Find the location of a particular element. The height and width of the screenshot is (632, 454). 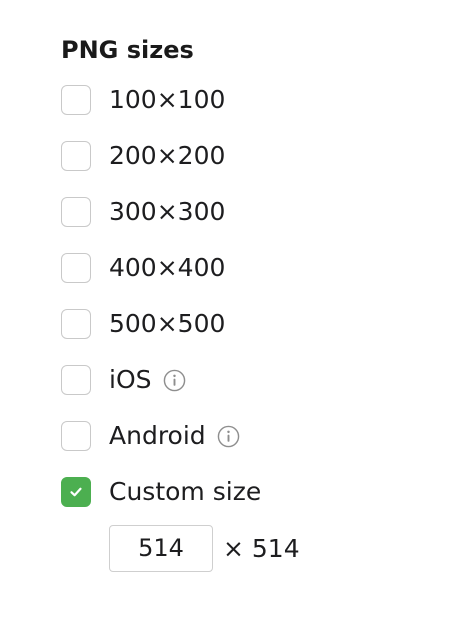

option-row-200: 200×200 is located at coordinates (241, 156).